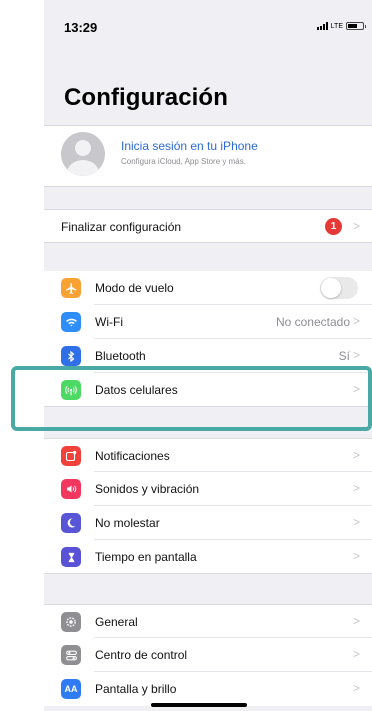 Image resolution: width=372 pixels, height=711 pixels. Describe the element at coordinates (322, 26) in the screenshot. I see `signal-strength-icon` at that location.